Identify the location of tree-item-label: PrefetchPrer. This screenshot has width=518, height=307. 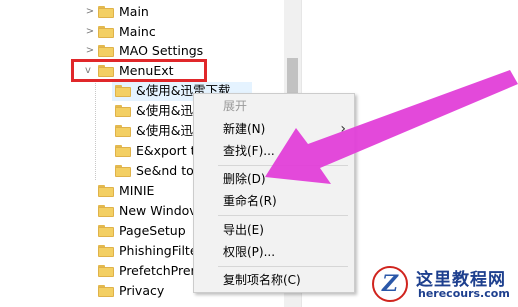
(157, 270).